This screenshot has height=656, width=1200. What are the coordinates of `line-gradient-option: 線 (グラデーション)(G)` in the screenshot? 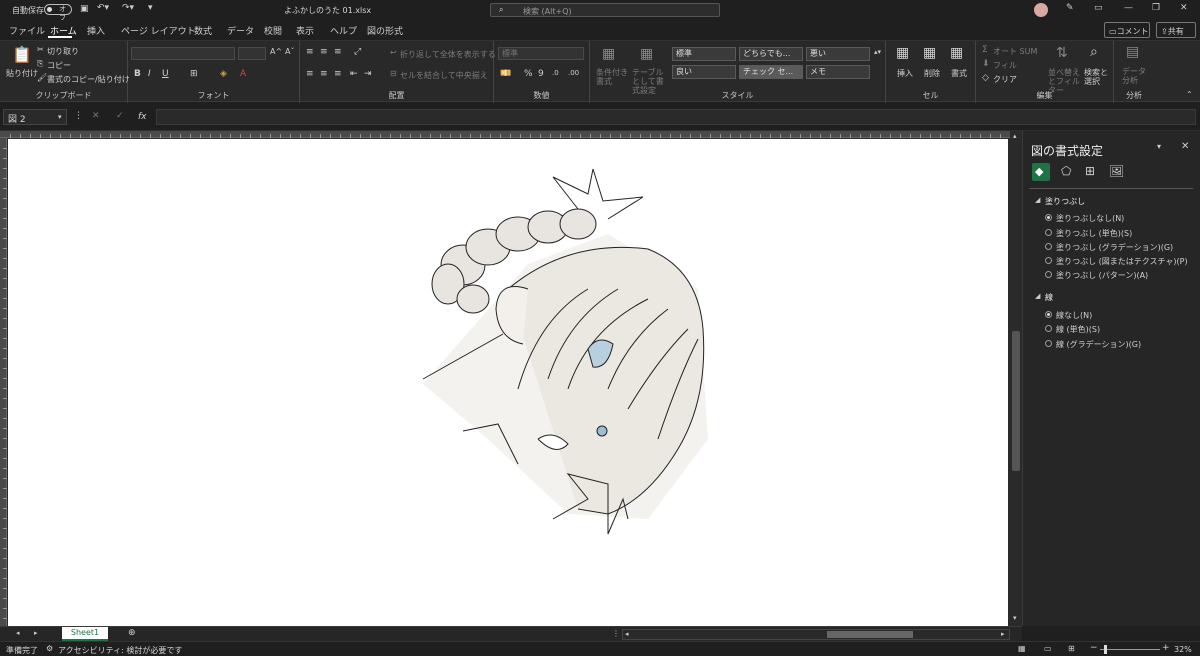 It's located at (1093, 344).